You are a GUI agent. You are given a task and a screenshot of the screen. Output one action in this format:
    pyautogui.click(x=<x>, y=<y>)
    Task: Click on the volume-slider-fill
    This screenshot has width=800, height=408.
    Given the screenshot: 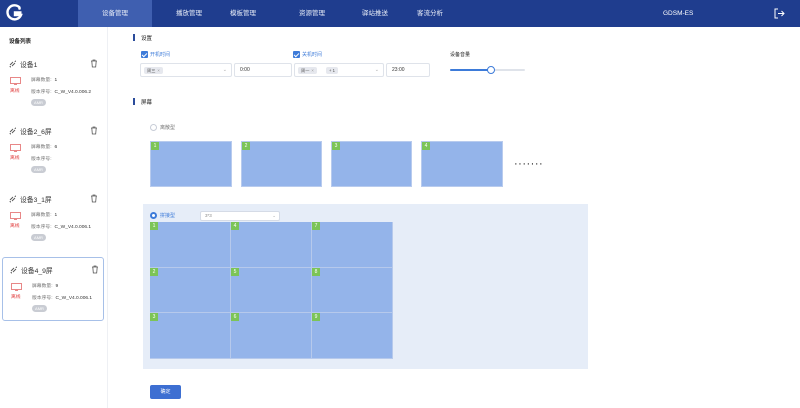 What is the action you would take?
    pyautogui.click(x=471, y=70)
    